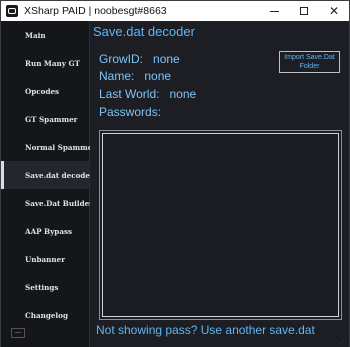 This screenshot has width=350, height=347. What do you see at coordinates (95, 11) in the screenshot?
I see `window-title: XSharp PAID | noobesgt#8663` at bounding box center [95, 11].